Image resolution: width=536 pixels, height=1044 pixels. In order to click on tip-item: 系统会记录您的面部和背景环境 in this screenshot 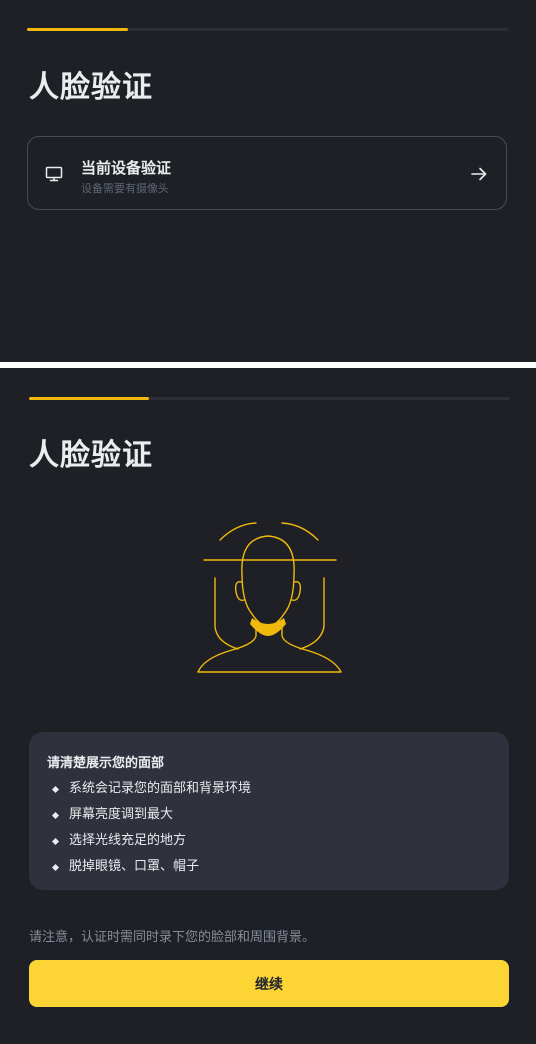, I will do `click(151, 789)`.